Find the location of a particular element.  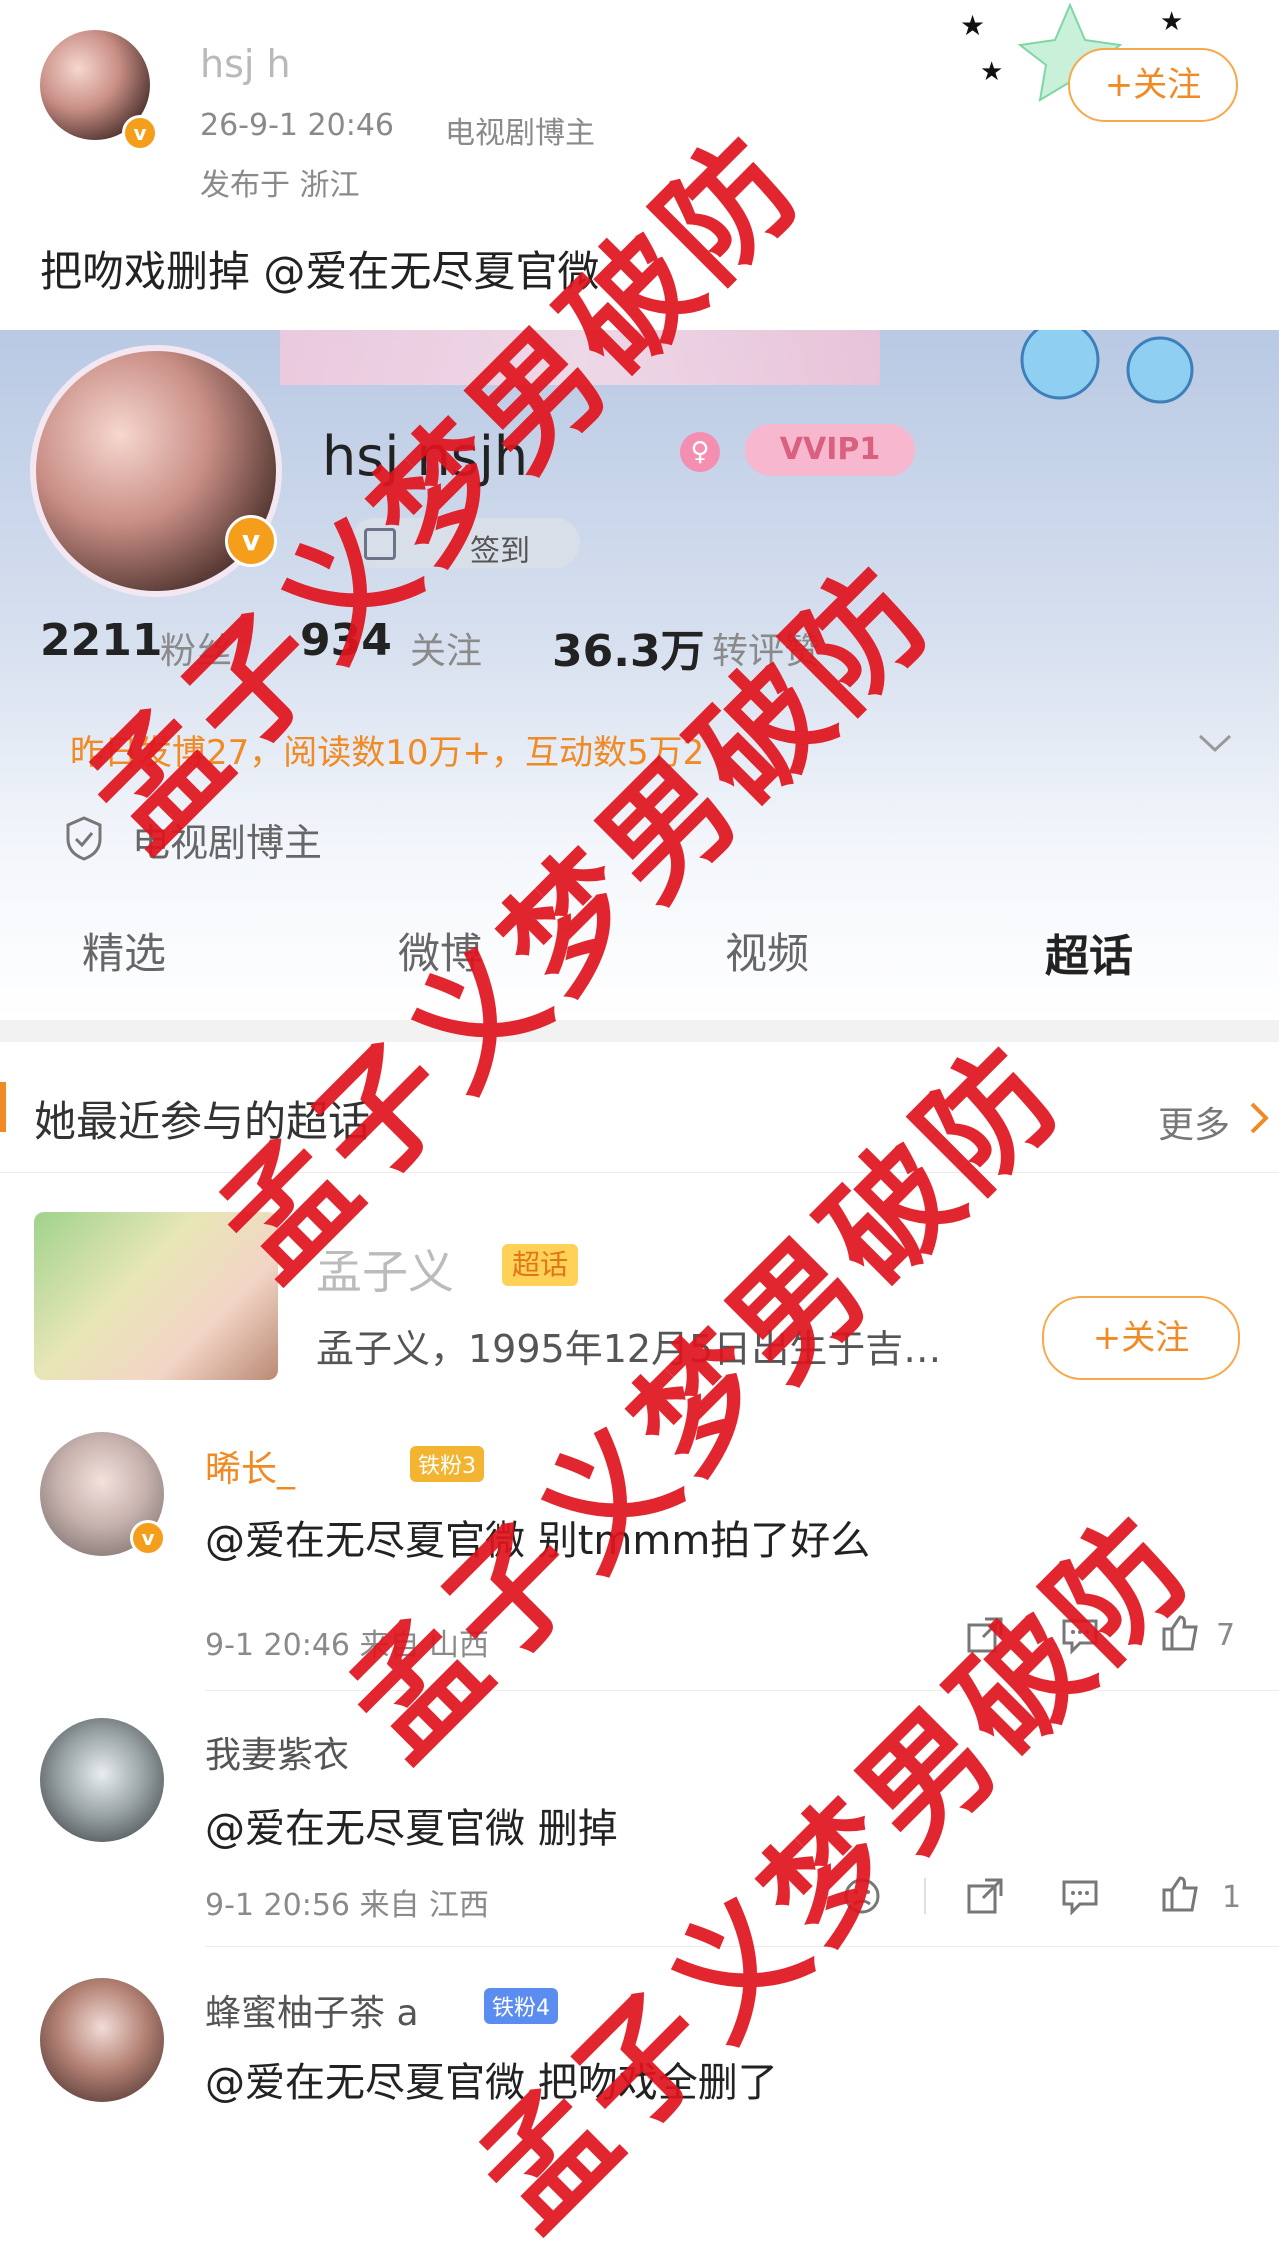

like-count: 1 is located at coordinates (1232, 1897).